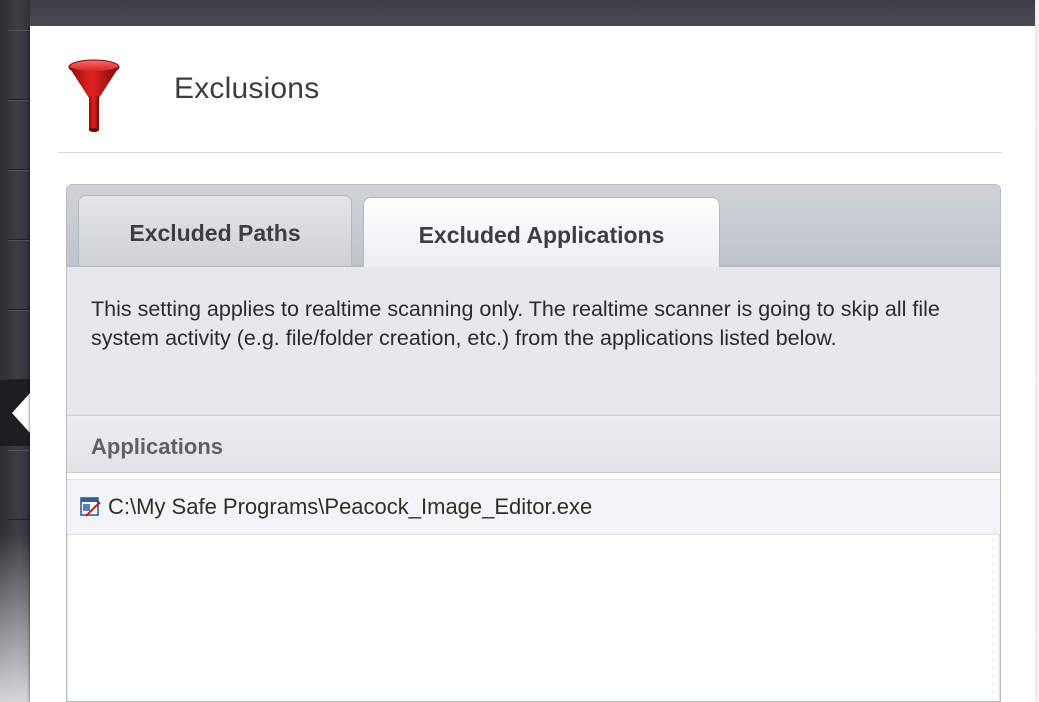 This screenshot has width=1039, height=702. Describe the element at coordinates (530, 152) in the screenshot. I see `header-divider` at that location.